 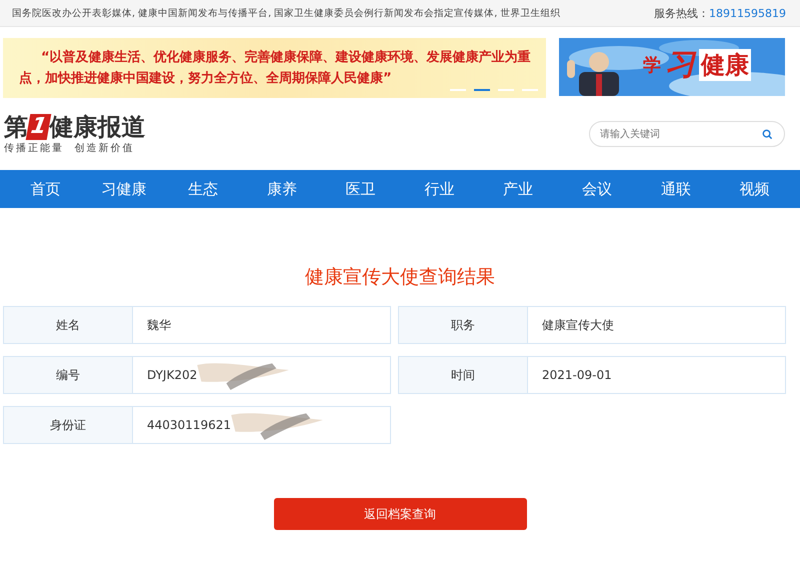 What do you see at coordinates (400, 514) in the screenshot?
I see `back-button: 返回档案查询` at bounding box center [400, 514].